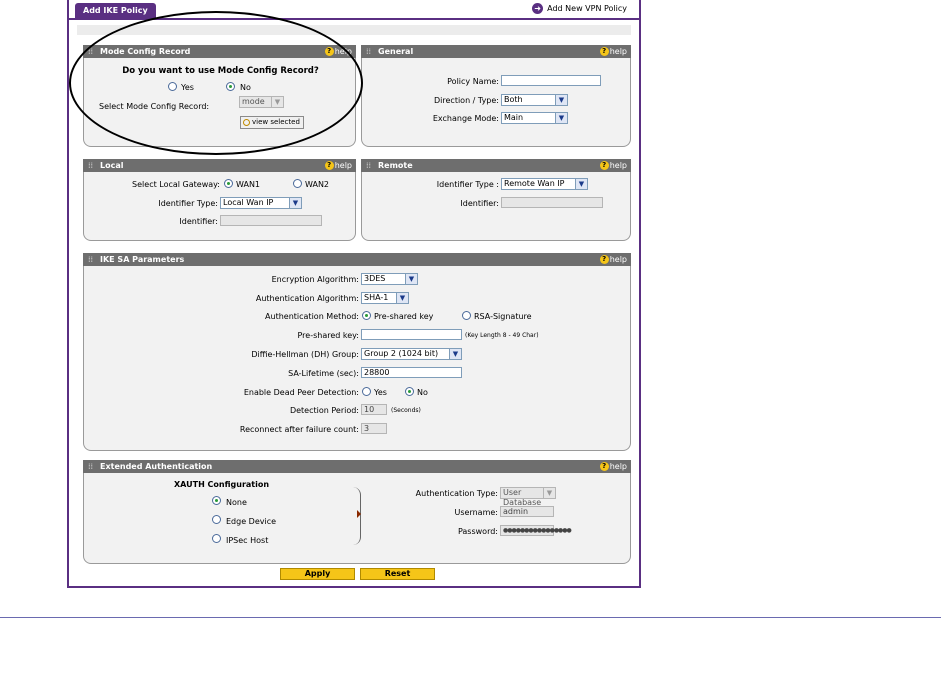 Image resolution: width=941 pixels, height=691 pixels. I want to click on pre-shared-key-input, so click(411, 334).